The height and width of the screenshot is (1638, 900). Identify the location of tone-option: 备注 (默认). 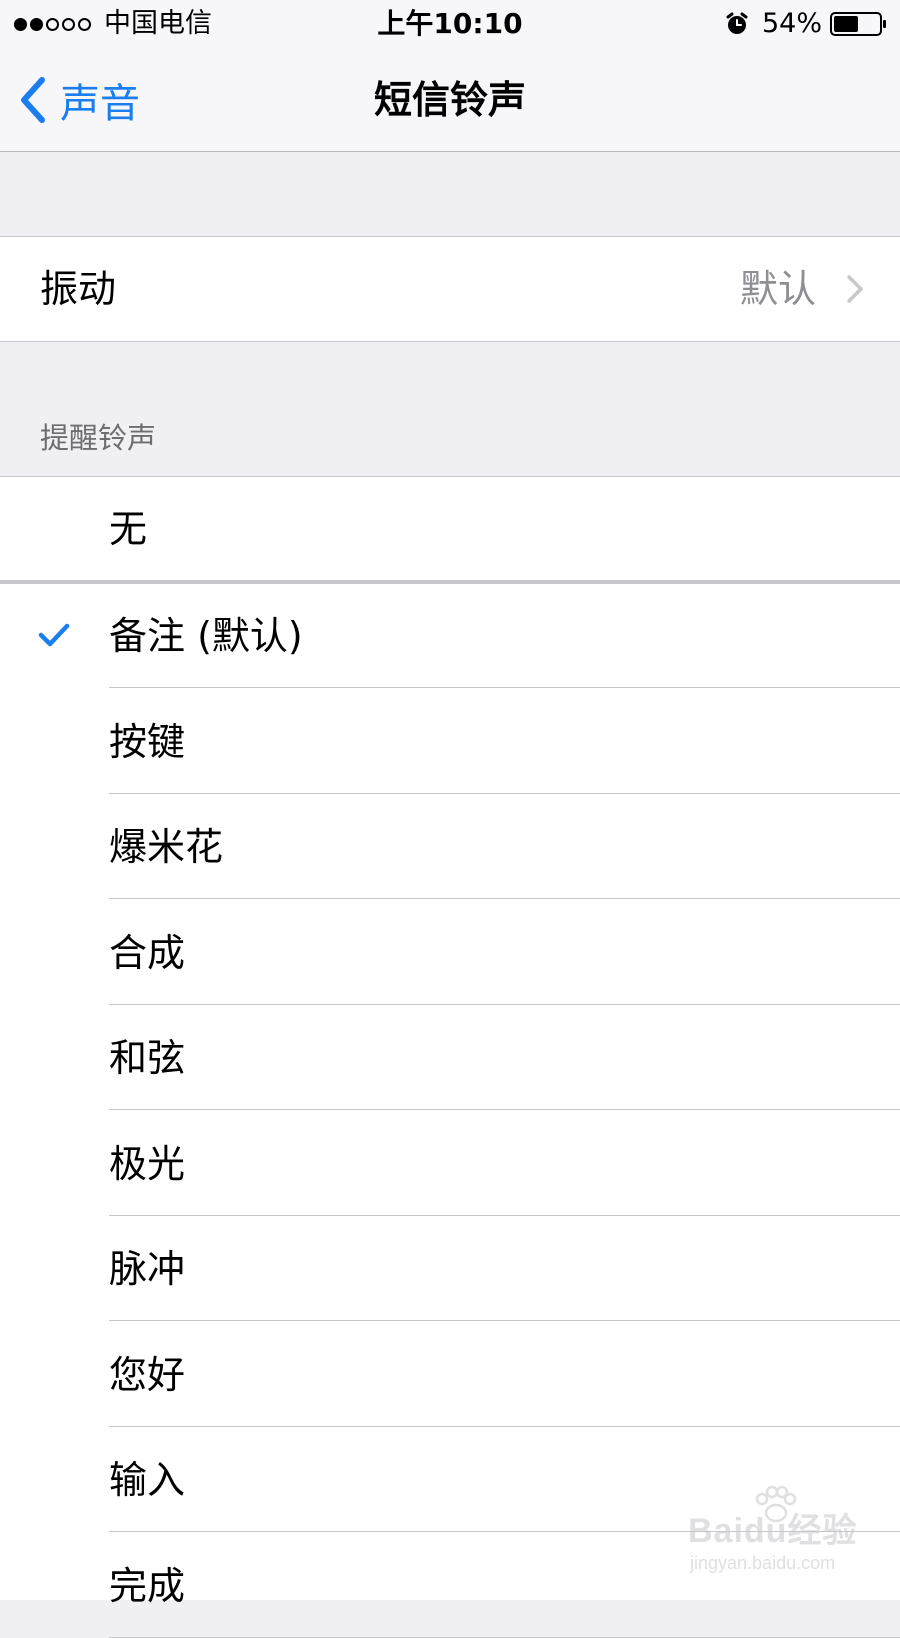
(450, 636).